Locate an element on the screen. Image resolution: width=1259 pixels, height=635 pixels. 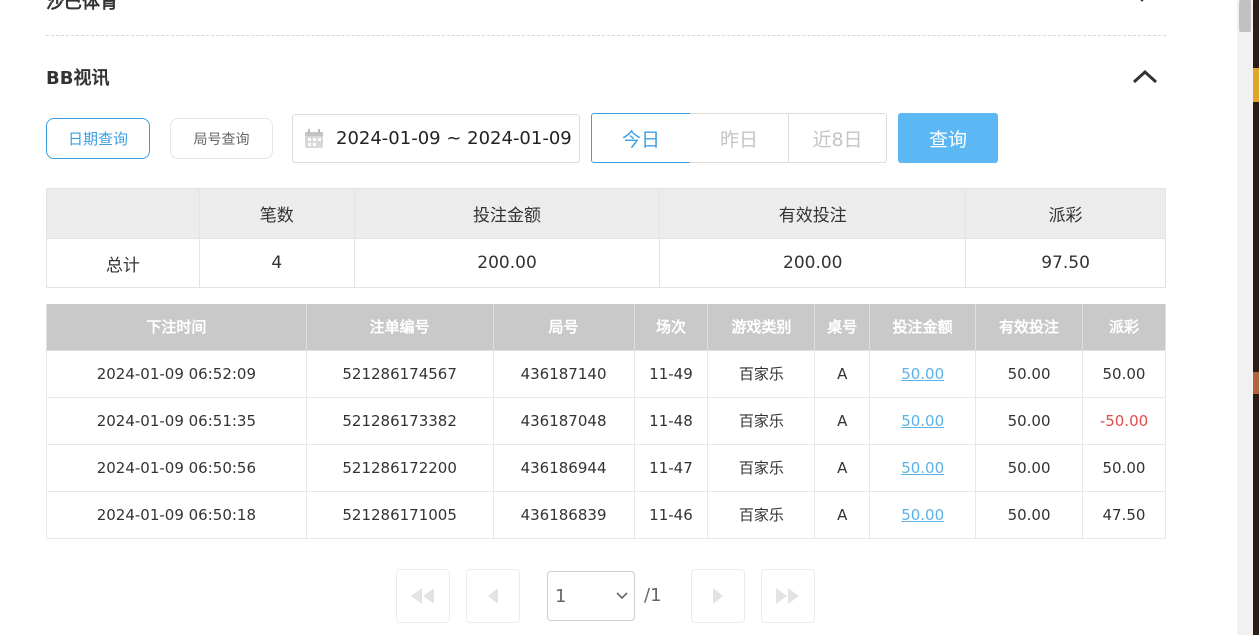
date-query-tab: 日期查询 is located at coordinates (98, 138).